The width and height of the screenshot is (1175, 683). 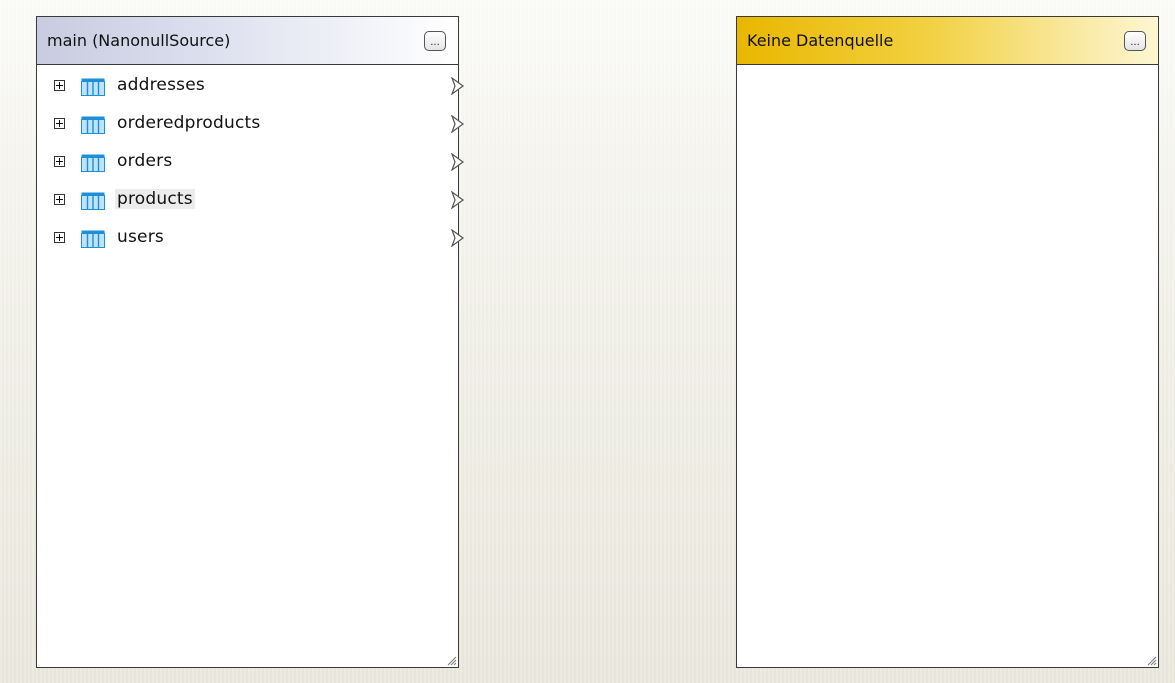 What do you see at coordinates (140, 237) in the screenshot?
I see `tree-item-label: users` at bounding box center [140, 237].